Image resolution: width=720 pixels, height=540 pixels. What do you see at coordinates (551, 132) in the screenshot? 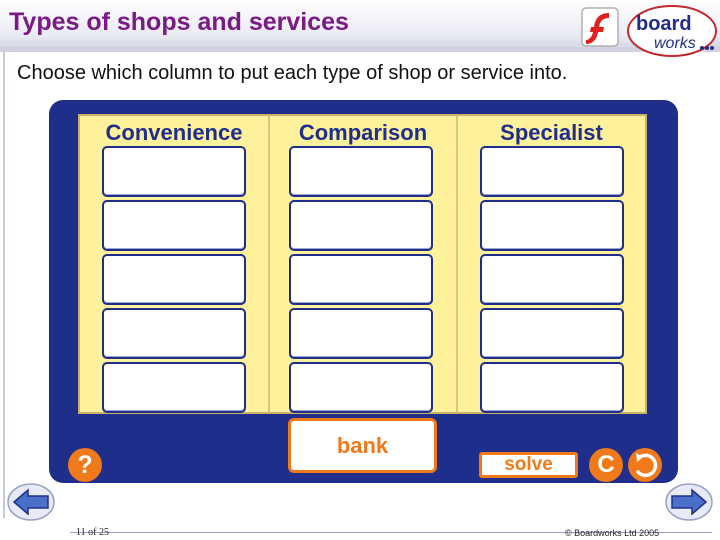
I see `column-header: Specialist` at bounding box center [551, 132].